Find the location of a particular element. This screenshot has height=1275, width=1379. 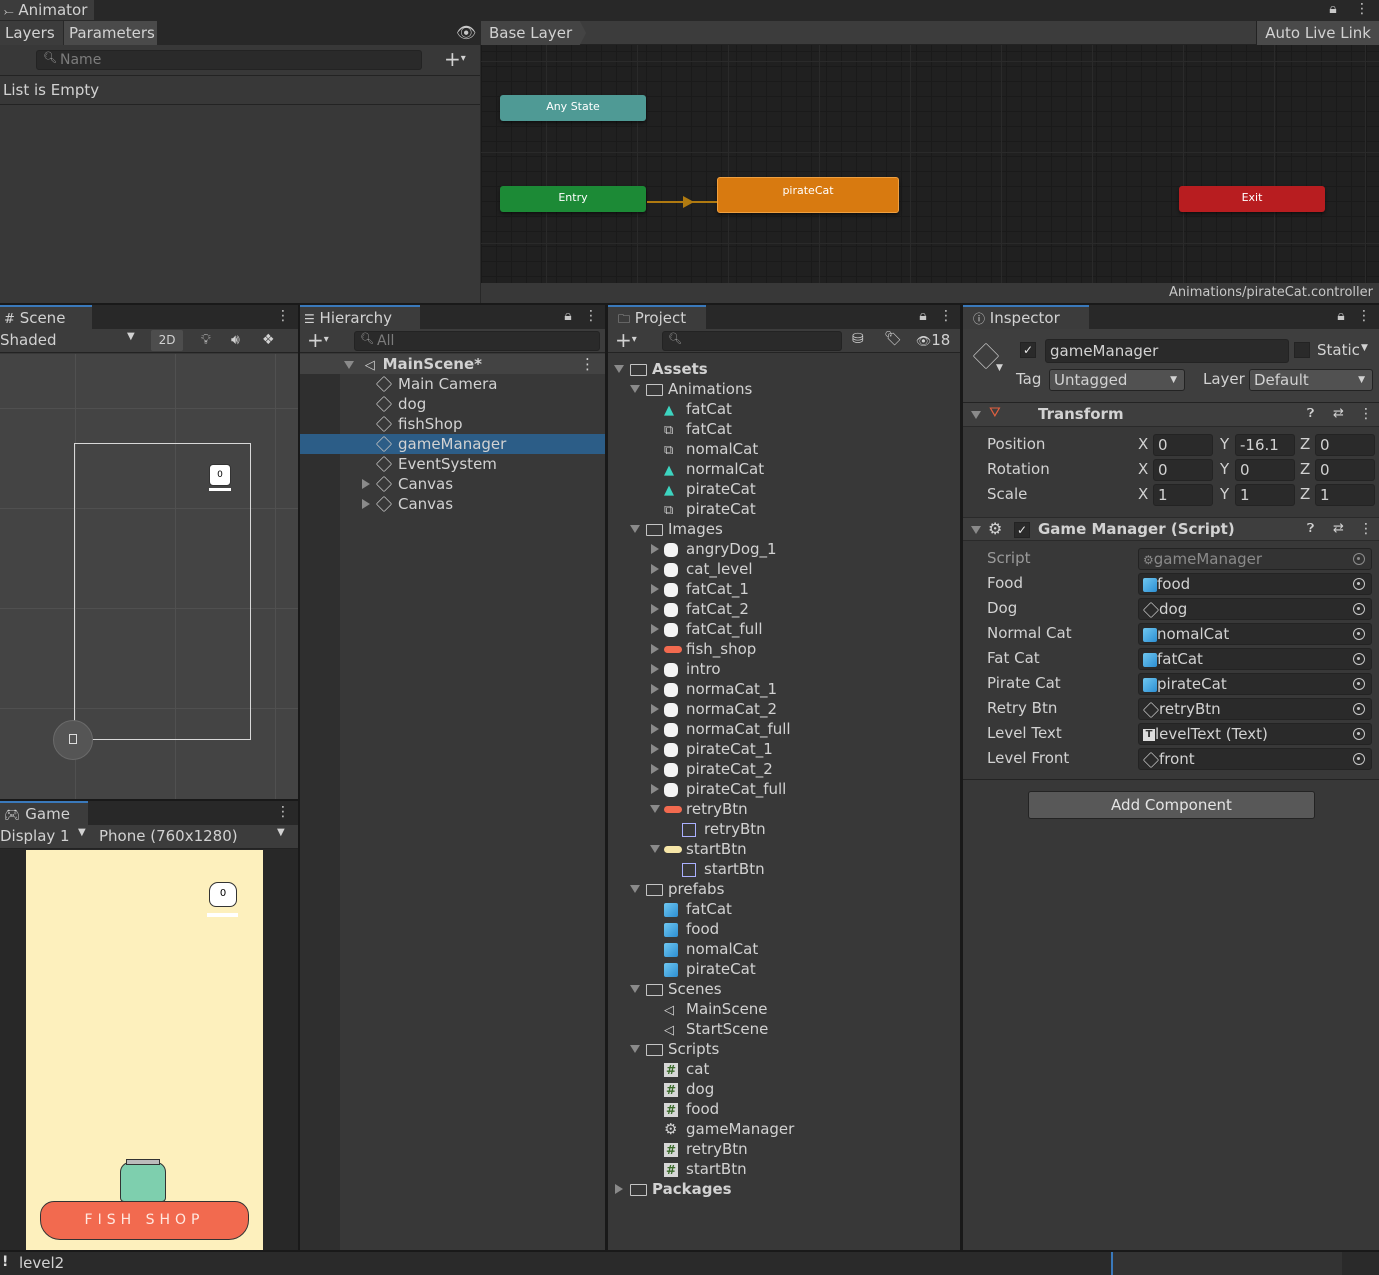

hierarchy-item: Main Camera is located at coordinates (452, 384).